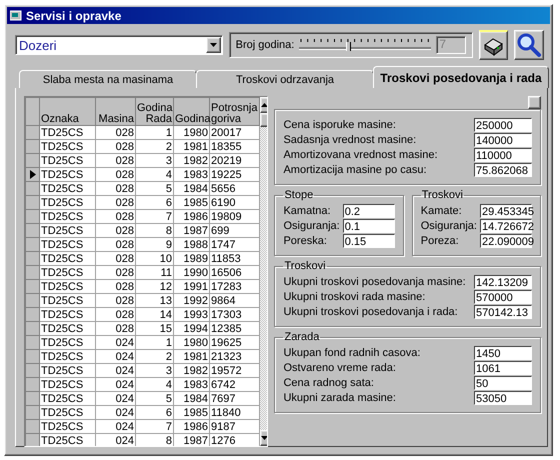  Describe the element at coordinates (108, 79) in the screenshot. I see `tab: Slaba mesta na masinama` at that location.